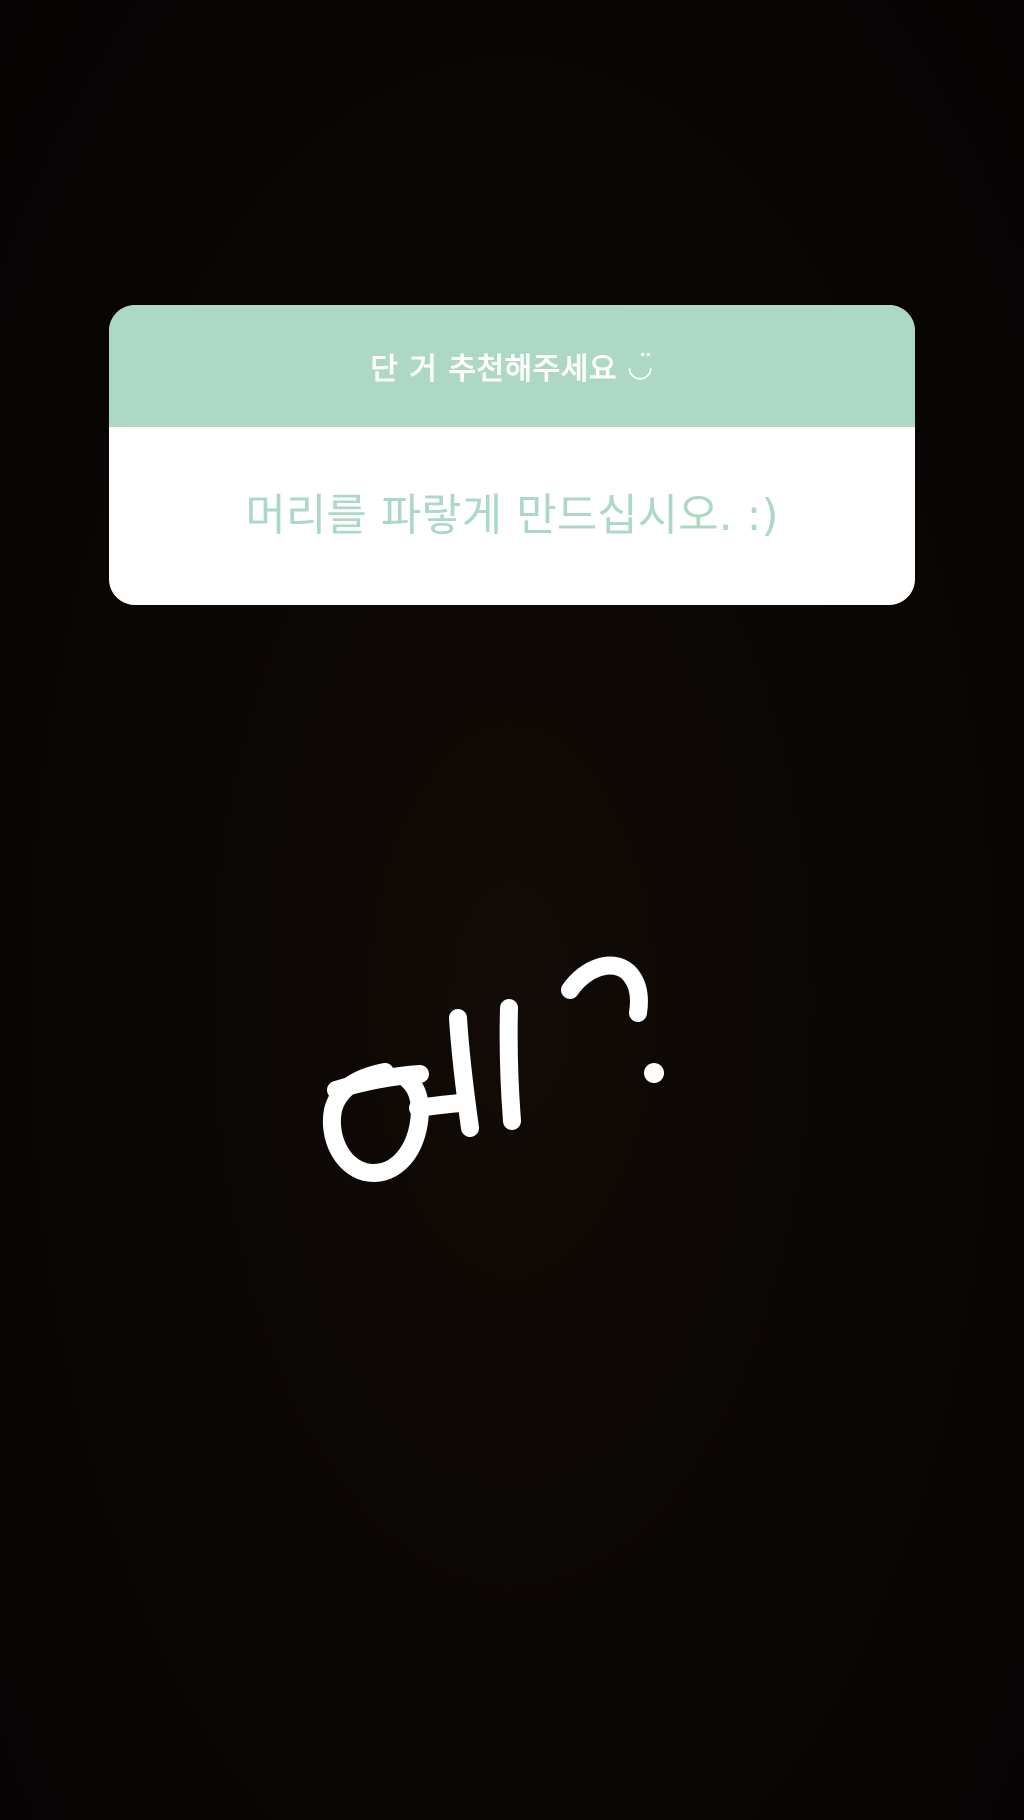 The image size is (1024, 1820). I want to click on handwritten-drawing, so click(493, 1069).